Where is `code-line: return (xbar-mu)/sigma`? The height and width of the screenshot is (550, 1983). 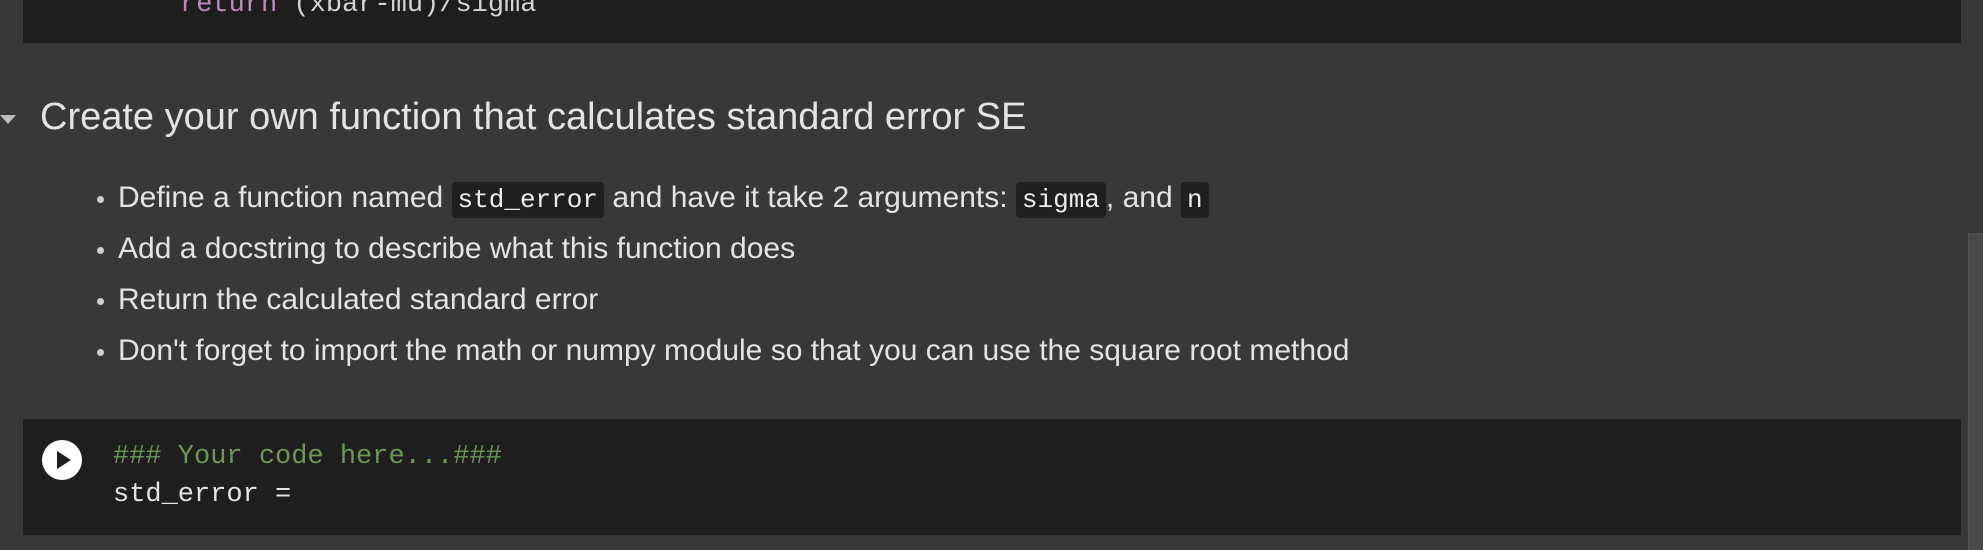
code-line: return (xbar-mu)/sigma is located at coordinates (358, 10).